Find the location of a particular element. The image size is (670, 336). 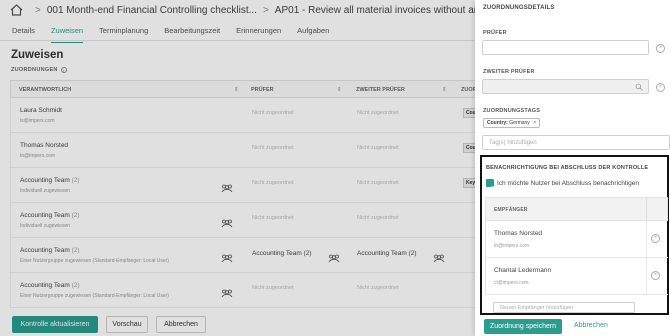

tab-terminplanung: Terminplanung is located at coordinates (123, 31).